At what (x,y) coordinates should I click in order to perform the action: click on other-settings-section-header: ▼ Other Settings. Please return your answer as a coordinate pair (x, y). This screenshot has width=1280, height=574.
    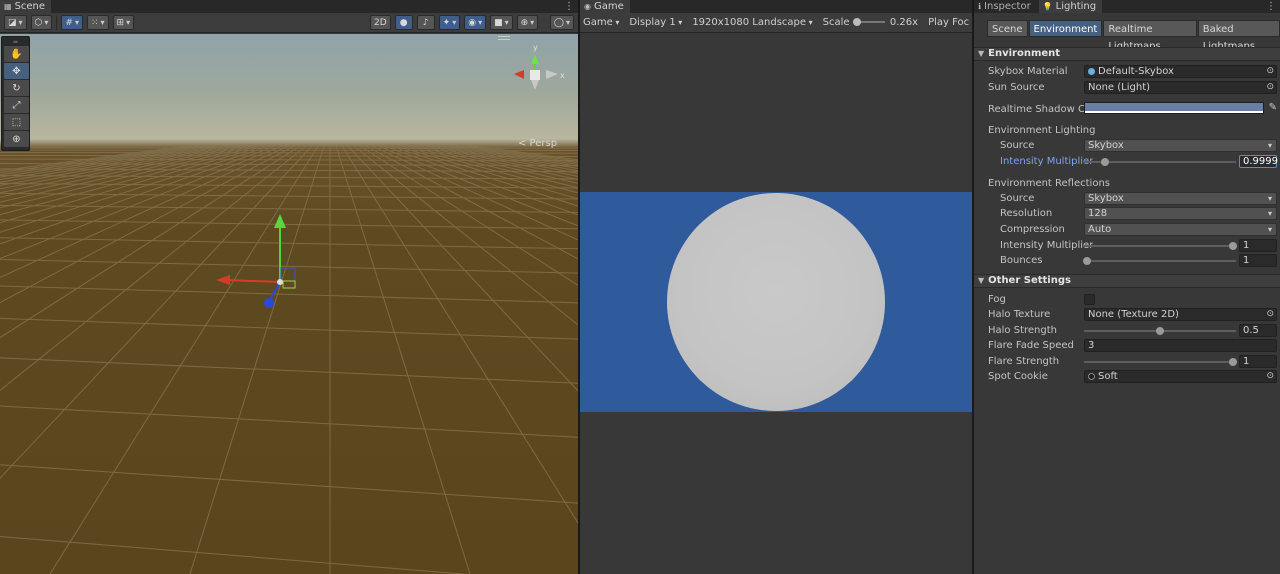
    Looking at the image, I should click on (1127, 281).